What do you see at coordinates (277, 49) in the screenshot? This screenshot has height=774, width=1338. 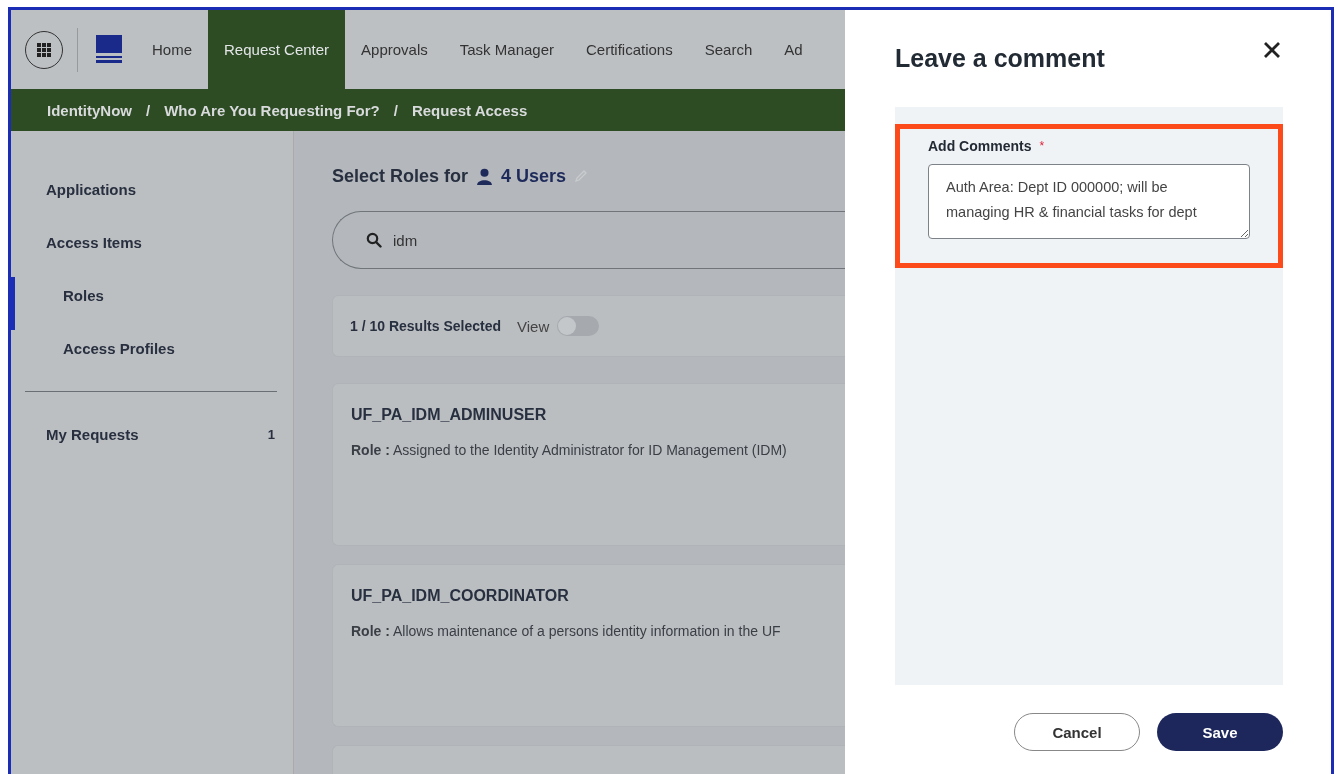 I see `nav-tab: Request Center` at bounding box center [277, 49].